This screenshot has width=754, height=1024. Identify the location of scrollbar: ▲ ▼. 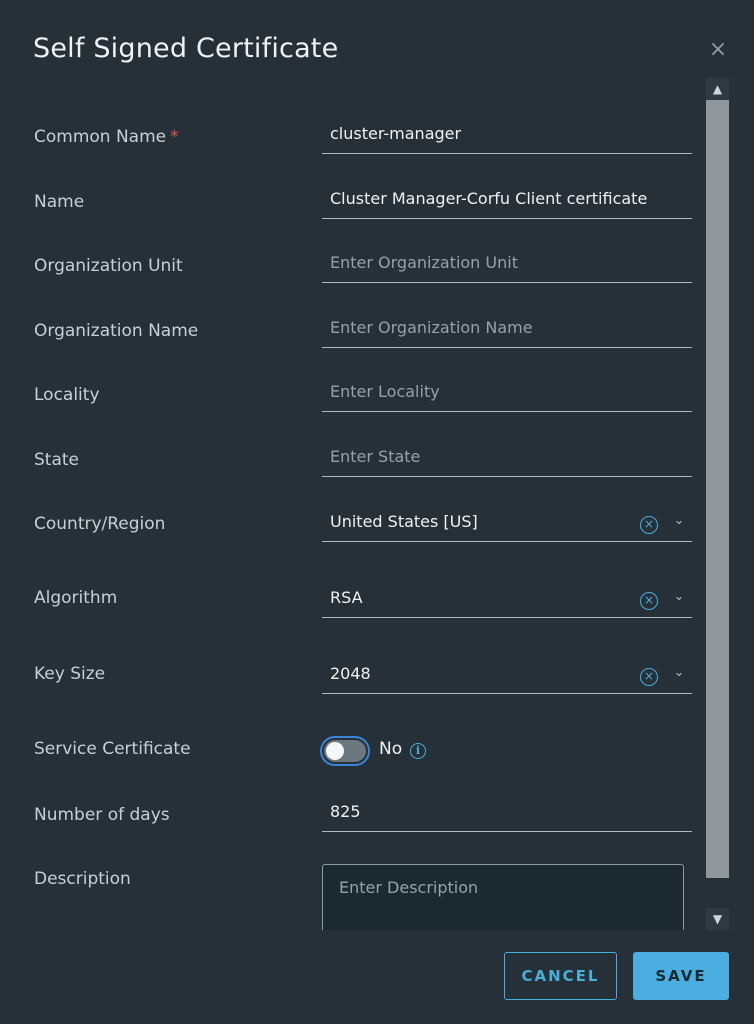
(717, 504).